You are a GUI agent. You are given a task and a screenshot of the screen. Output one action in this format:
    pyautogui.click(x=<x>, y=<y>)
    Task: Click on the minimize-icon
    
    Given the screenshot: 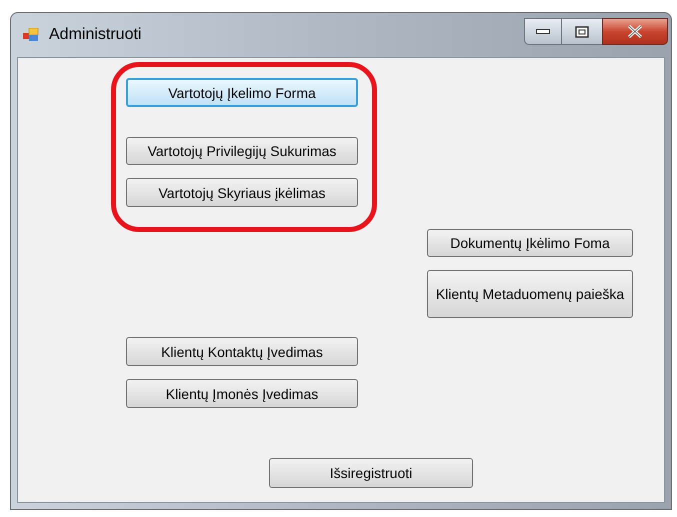 What is the action you would take?
    pyautogui.click(x=543, y=31)
    